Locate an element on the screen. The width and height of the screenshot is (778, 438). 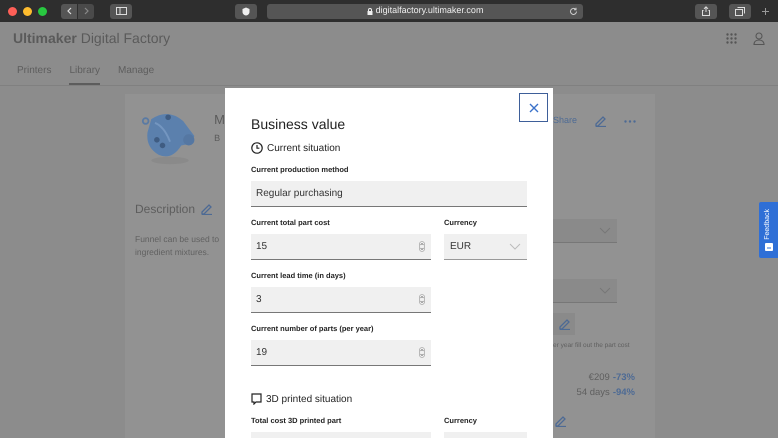
user-icon is located at coordinates (759, 38).